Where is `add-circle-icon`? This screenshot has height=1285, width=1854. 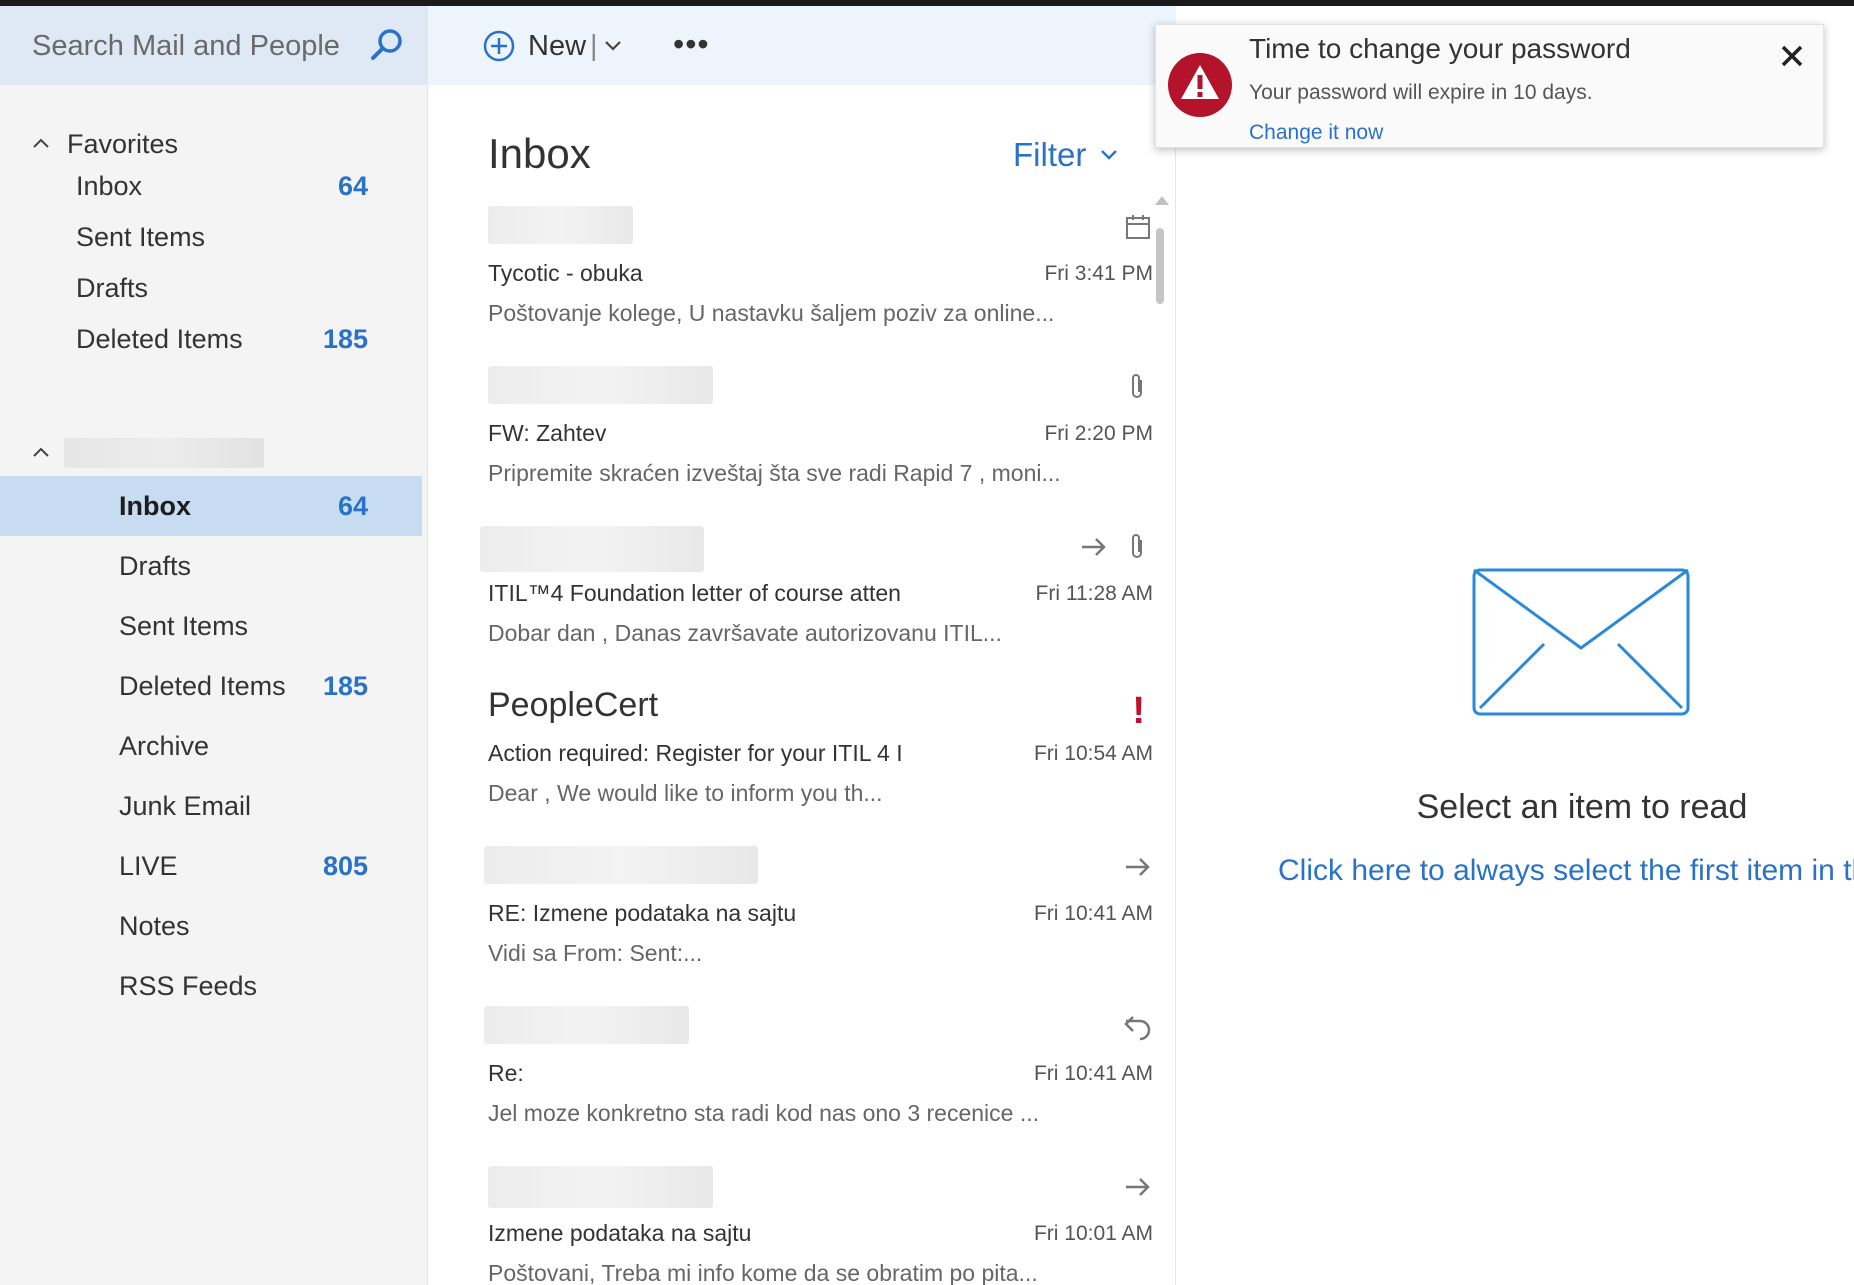
add-circle-icon is located at coordinates (499, 46).